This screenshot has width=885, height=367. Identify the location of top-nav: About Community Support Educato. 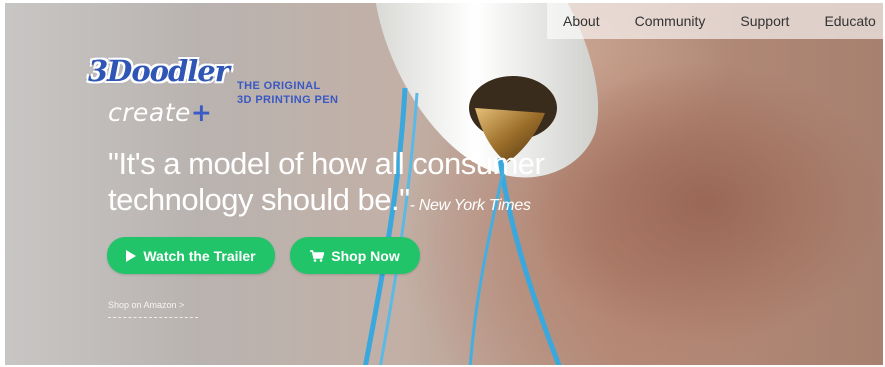
(715, 21).